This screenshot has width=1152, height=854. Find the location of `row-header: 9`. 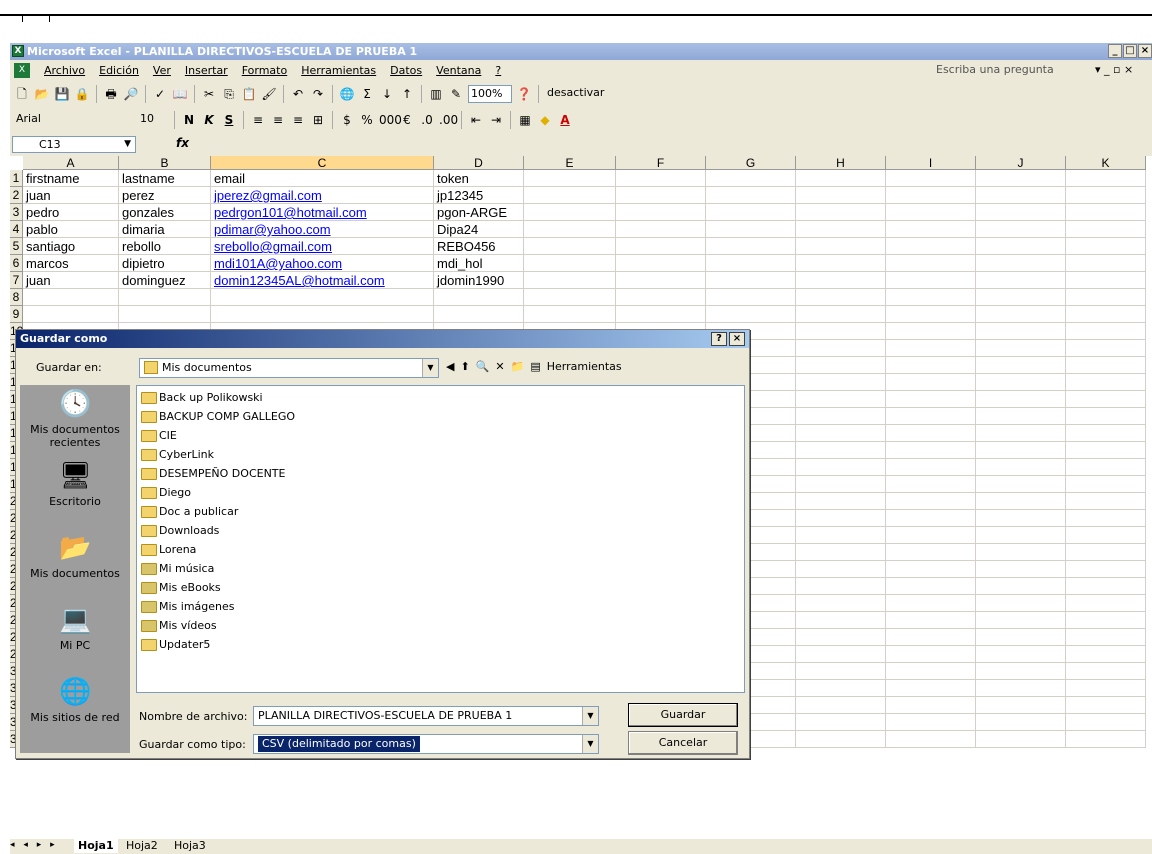

row-header: 9 is located at coordinates (16, 314).